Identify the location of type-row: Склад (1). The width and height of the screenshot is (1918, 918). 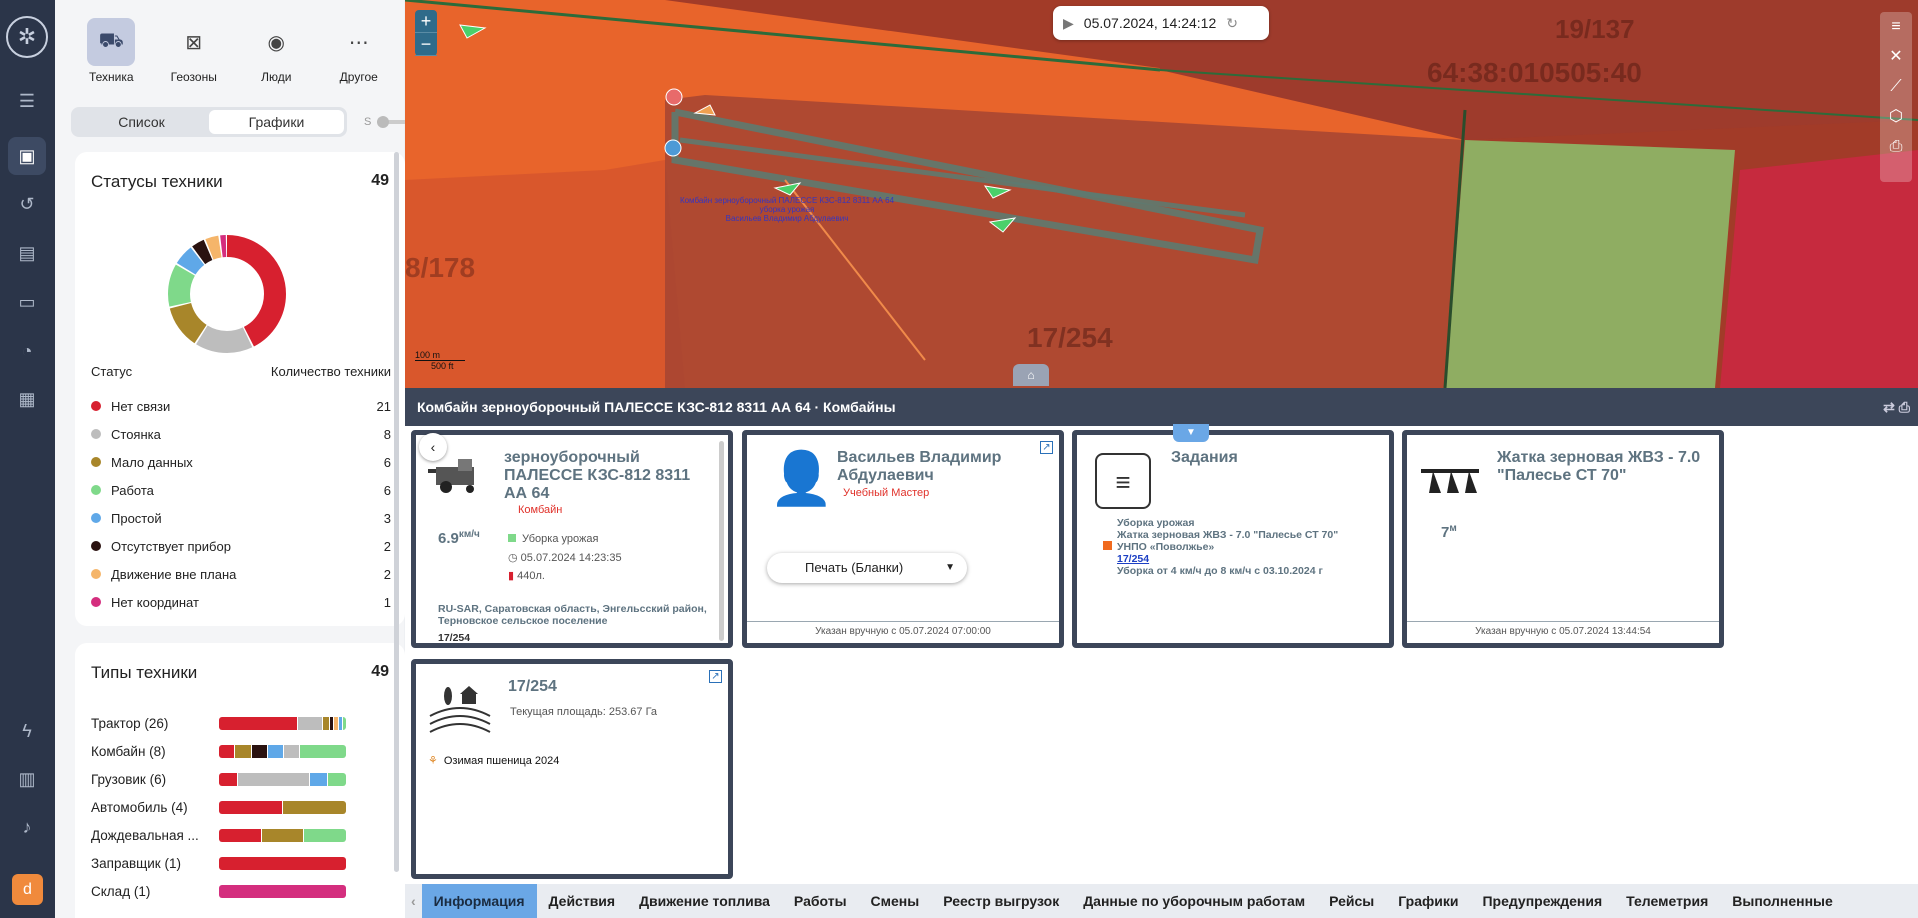
(241, 891).